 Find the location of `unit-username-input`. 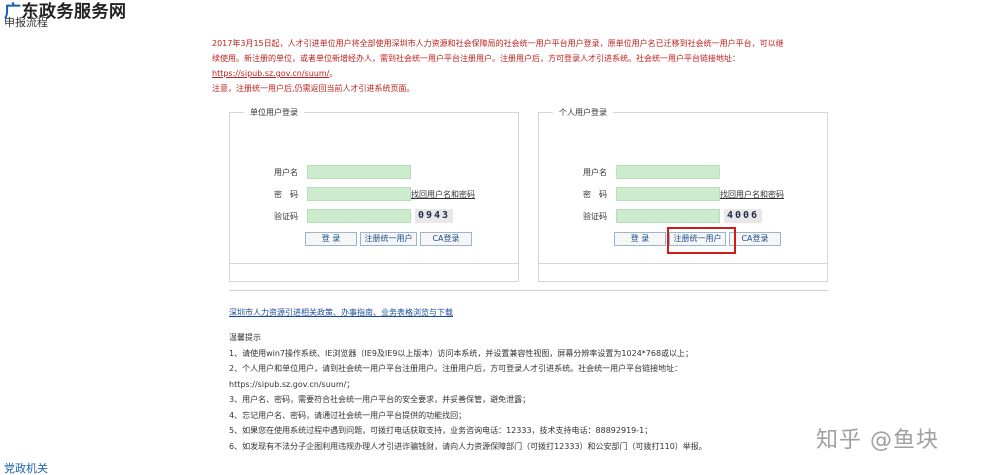

unit-username-input is located at coordinates (359, 172).